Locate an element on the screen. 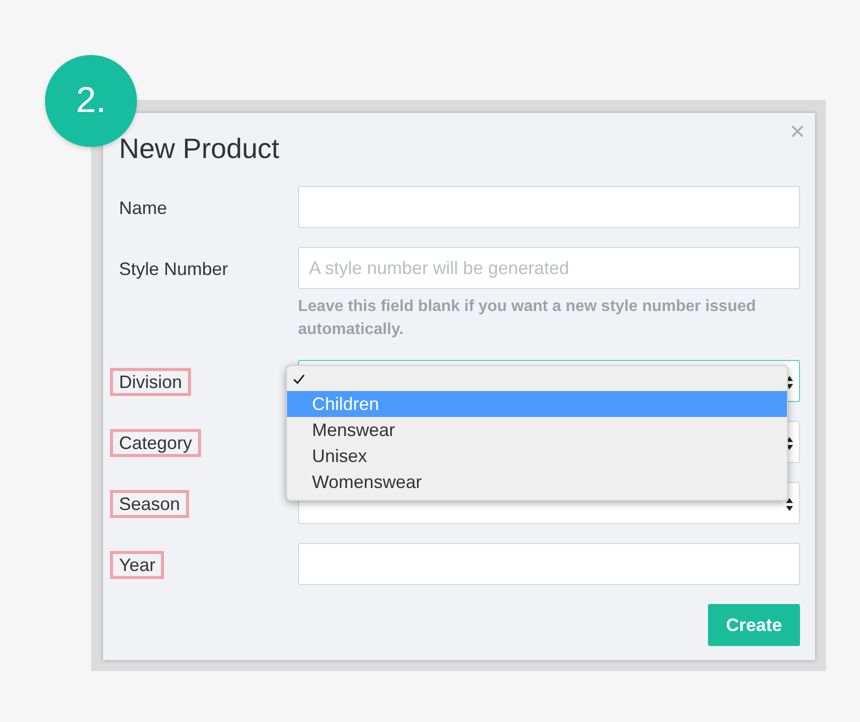 The width and height of the screenshot is (860, 722). check-icon is located at coordinates (299, 379).